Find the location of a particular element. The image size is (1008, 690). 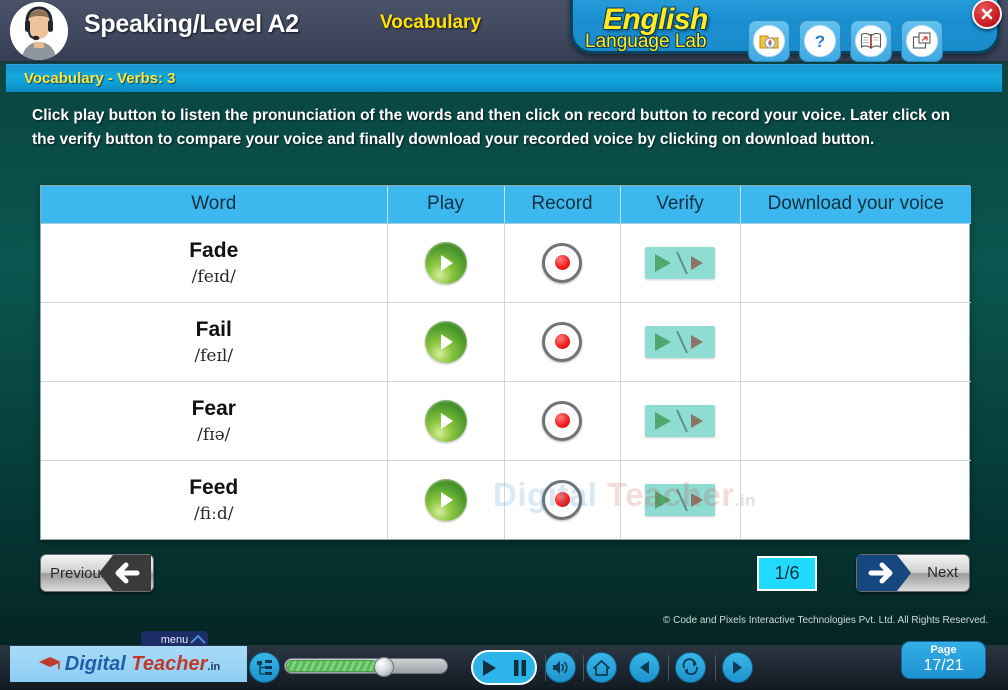

next-icon is located at coordinates (737, 667).